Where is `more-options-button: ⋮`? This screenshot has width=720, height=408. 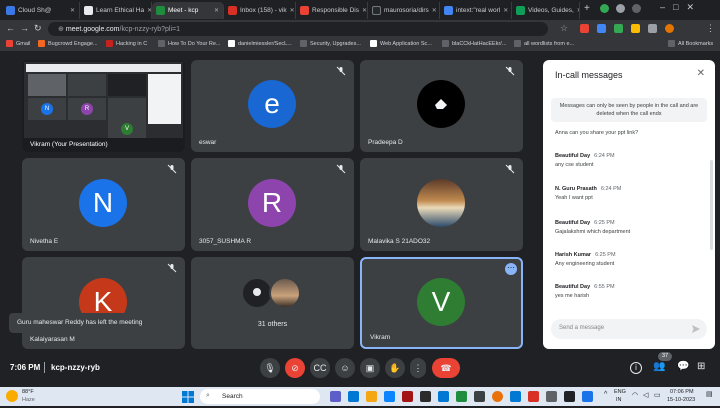 more-options-button: ⋮ is located at coordinates (418, 368).